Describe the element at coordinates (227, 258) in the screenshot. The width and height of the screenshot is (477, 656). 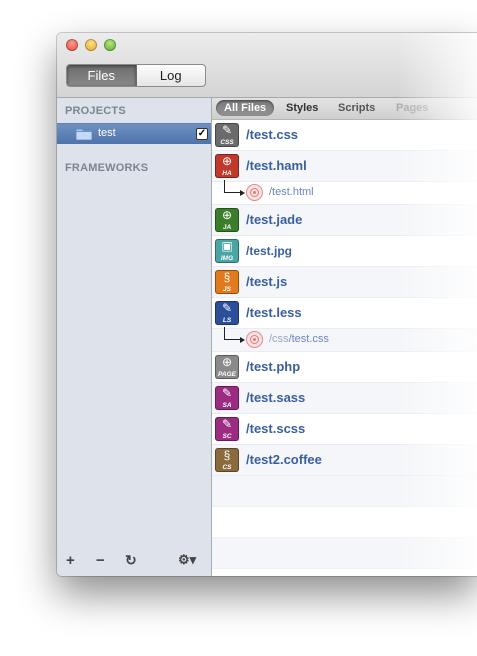
I see `file-type-label: IMG` at that location.